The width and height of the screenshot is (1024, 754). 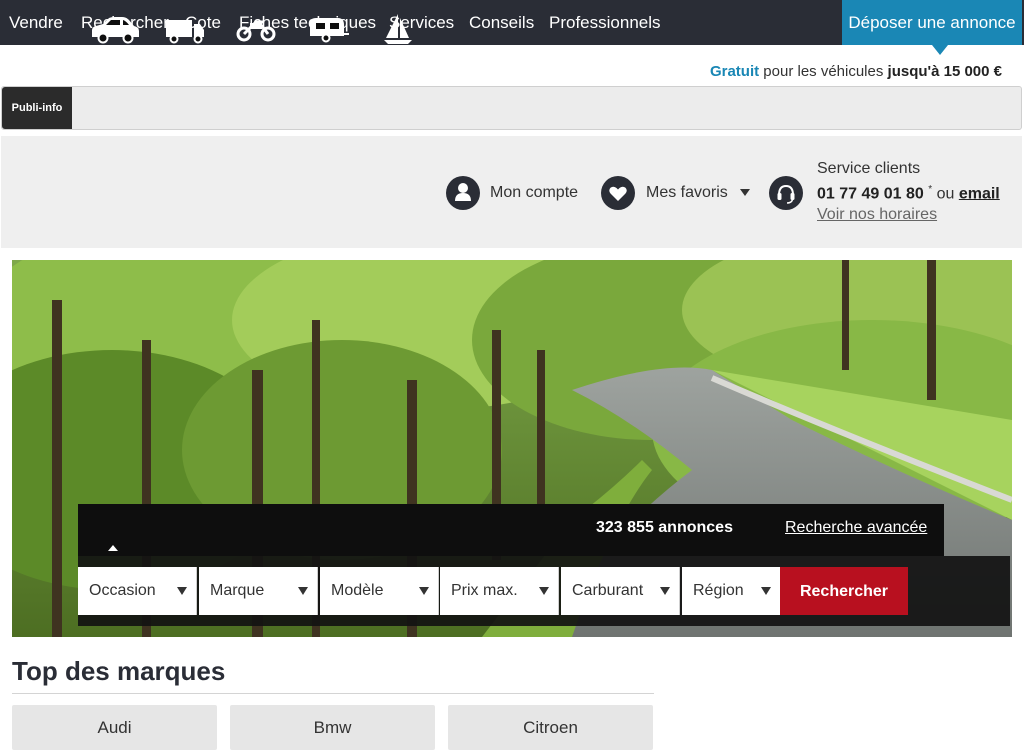 I want to click on top-brands-title: Top des marques, so click(x=119, y=671).